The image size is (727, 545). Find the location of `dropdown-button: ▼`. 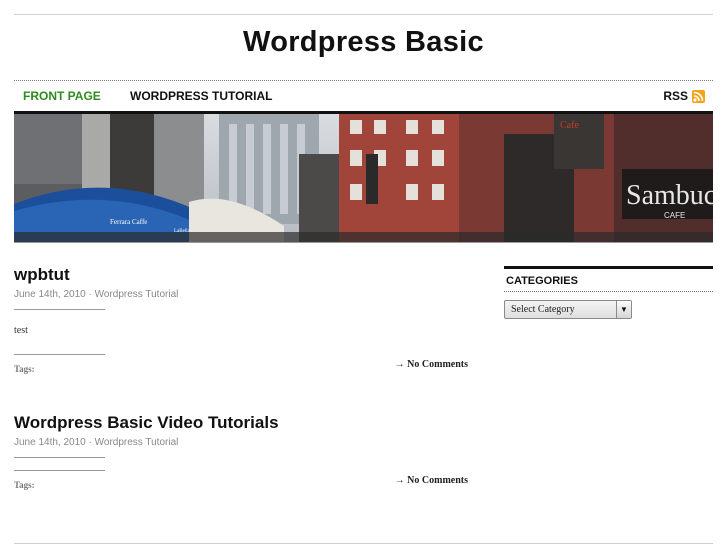

dropdown-button: ▼ is located at coordinates (623, 309).